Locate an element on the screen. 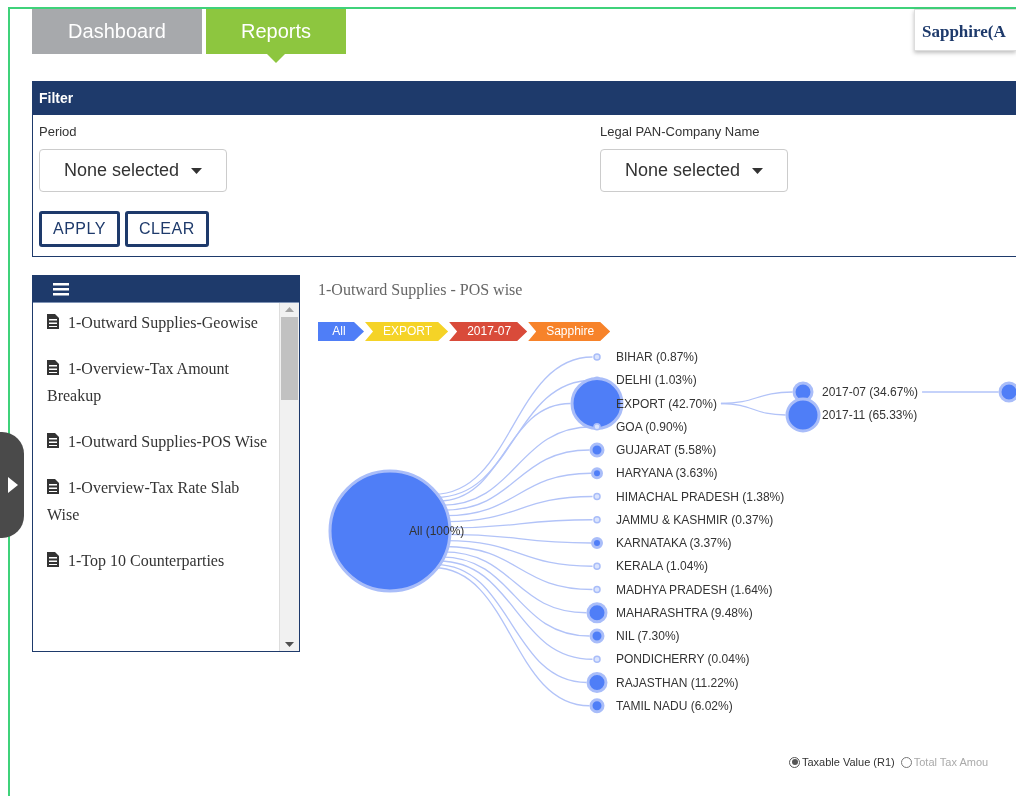  field-label: Legal PAN-Company Name is located at coordinates (680, 132).